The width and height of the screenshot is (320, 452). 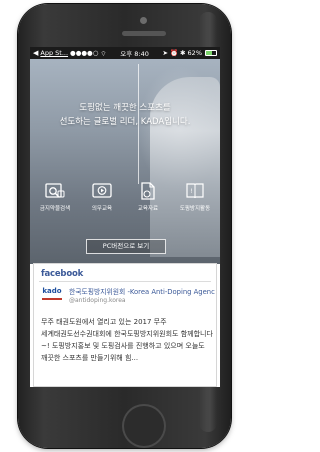 I want to click on pc-version-button: PC버전으로 보기, so click(x=126, y=246).